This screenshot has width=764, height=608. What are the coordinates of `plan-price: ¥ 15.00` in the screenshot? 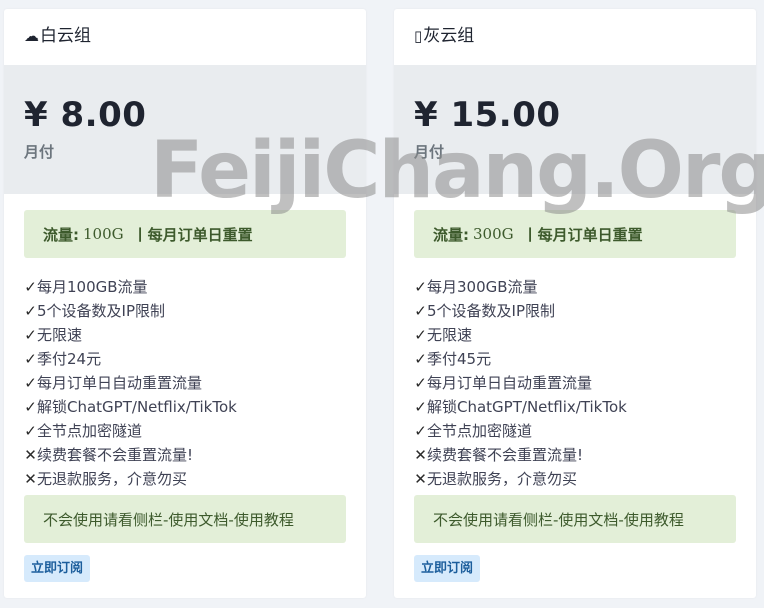 It's located at (487, 115).